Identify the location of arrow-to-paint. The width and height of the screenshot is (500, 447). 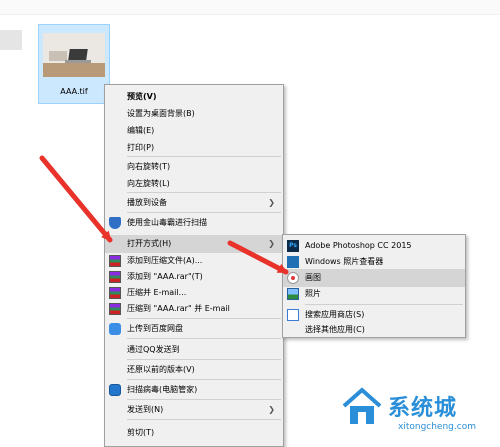
(258, 257).